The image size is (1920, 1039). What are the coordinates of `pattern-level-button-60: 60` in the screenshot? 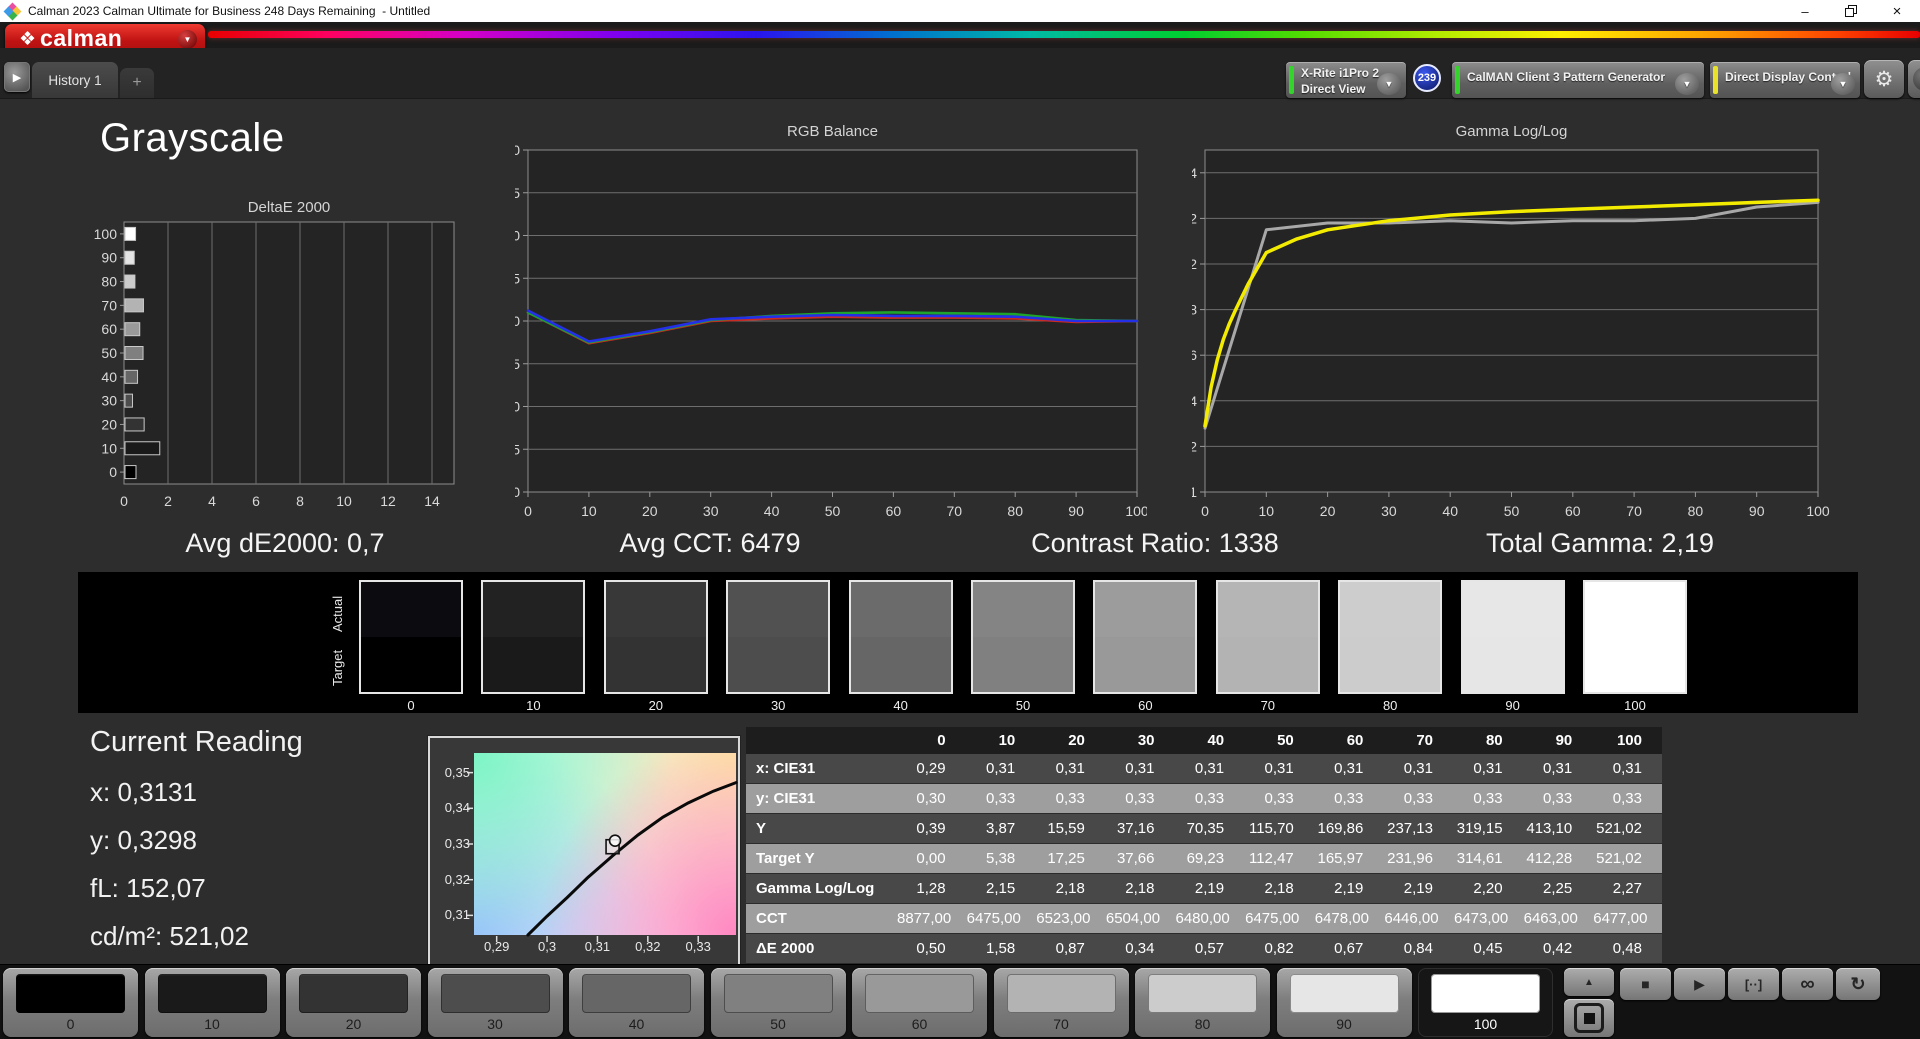 It's located at (919, 1002).